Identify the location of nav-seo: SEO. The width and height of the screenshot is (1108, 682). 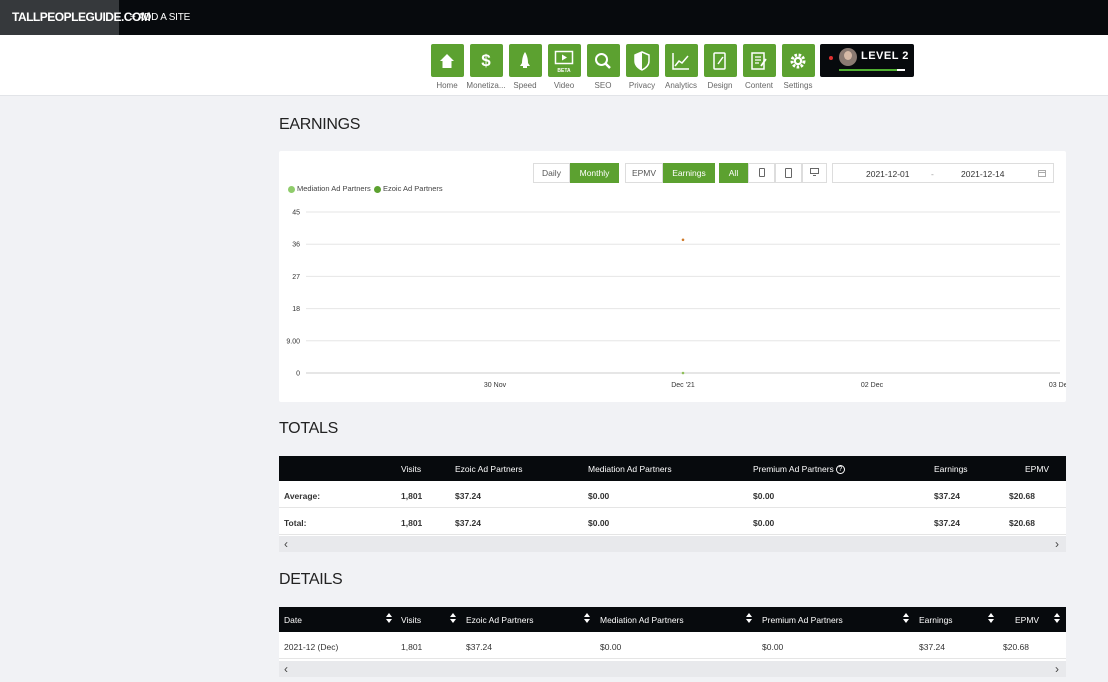
(603, 67).